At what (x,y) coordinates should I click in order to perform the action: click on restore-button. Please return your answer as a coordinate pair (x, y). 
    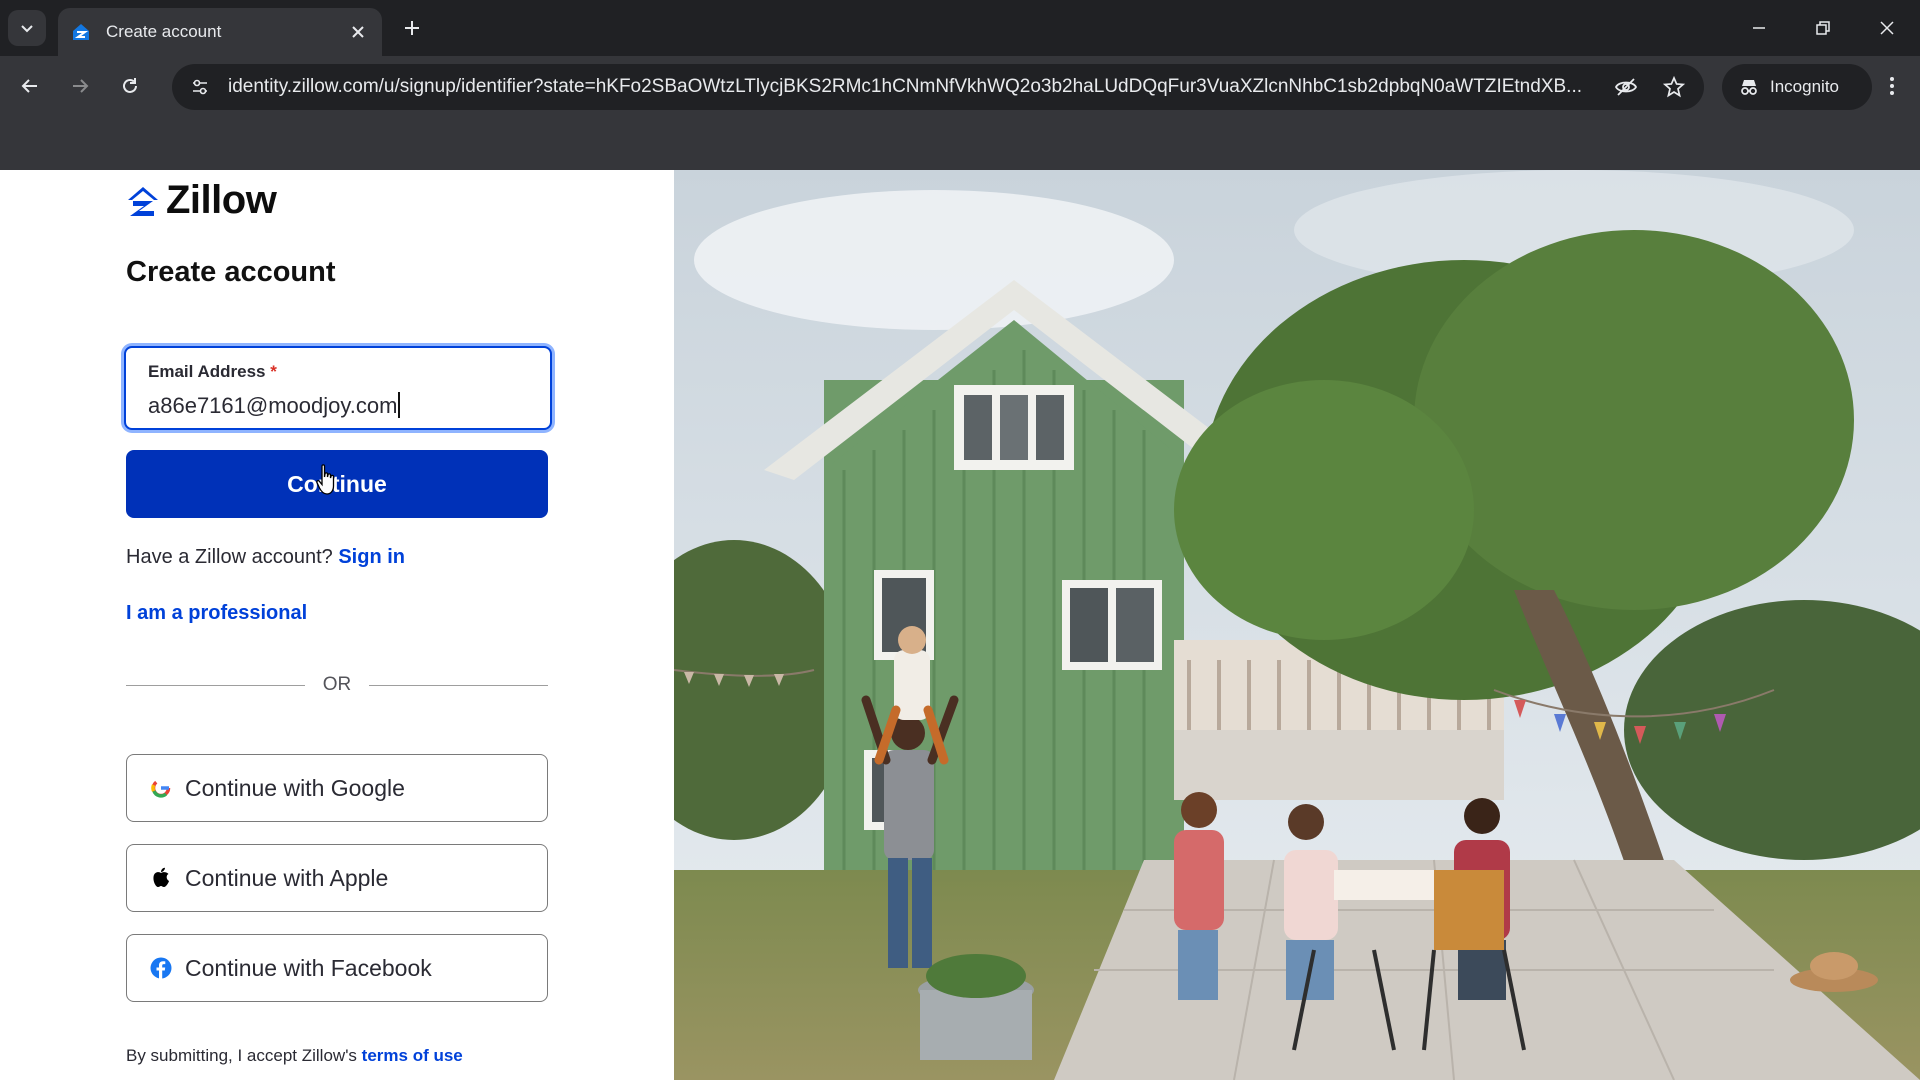
    Looking at the image, I should click on (1823, 28).